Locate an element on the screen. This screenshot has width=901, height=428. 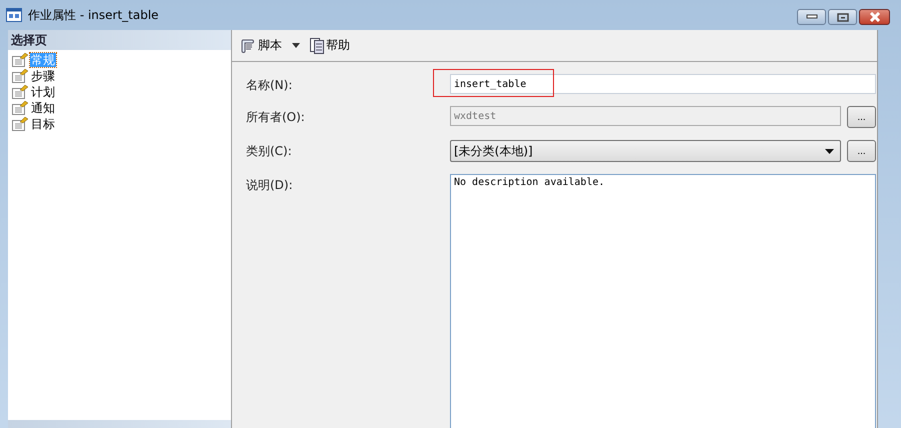
help-icon is located at coordinates (317, 46).